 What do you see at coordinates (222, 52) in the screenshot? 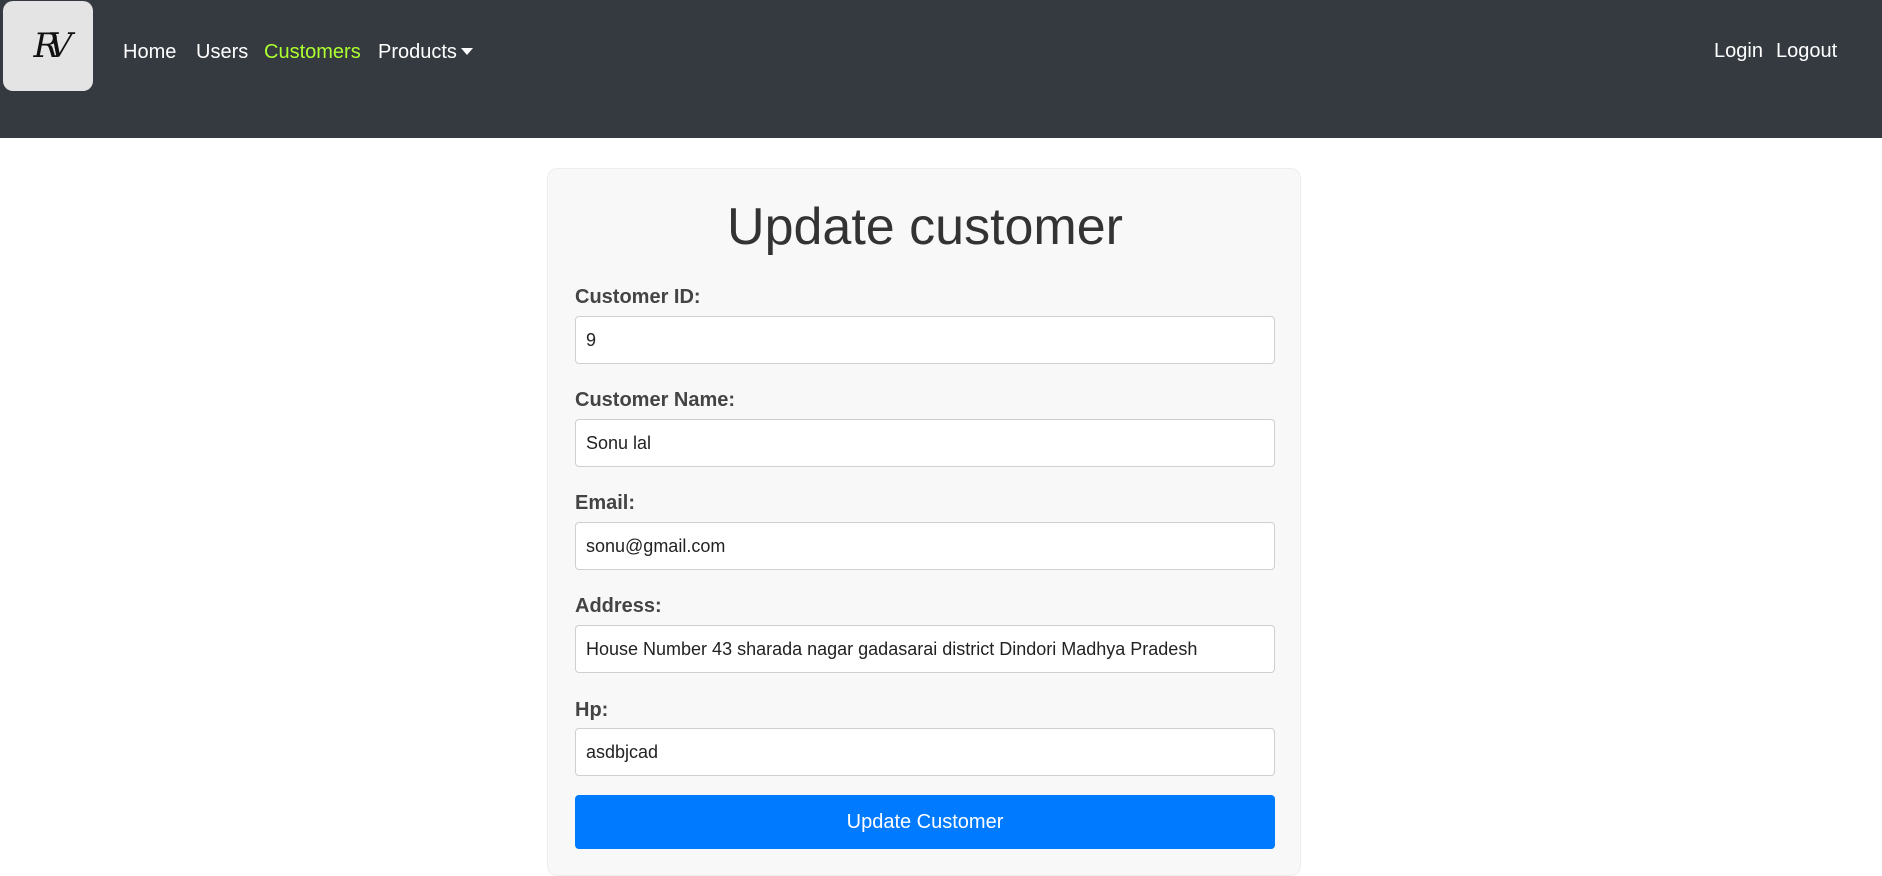
I see `nav-link-users: Users` at bounding box center [222, 52].